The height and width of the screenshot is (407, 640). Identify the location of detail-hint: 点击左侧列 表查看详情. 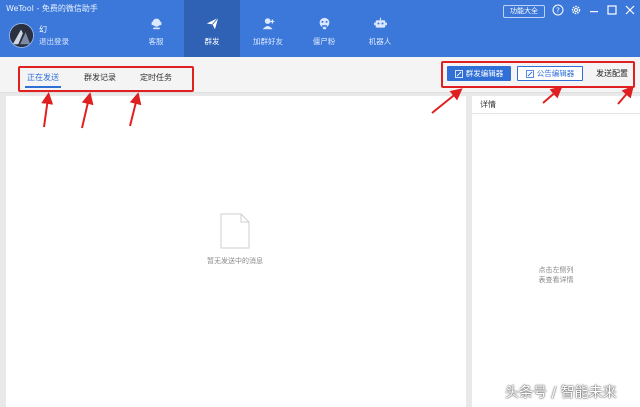
(556, 275).